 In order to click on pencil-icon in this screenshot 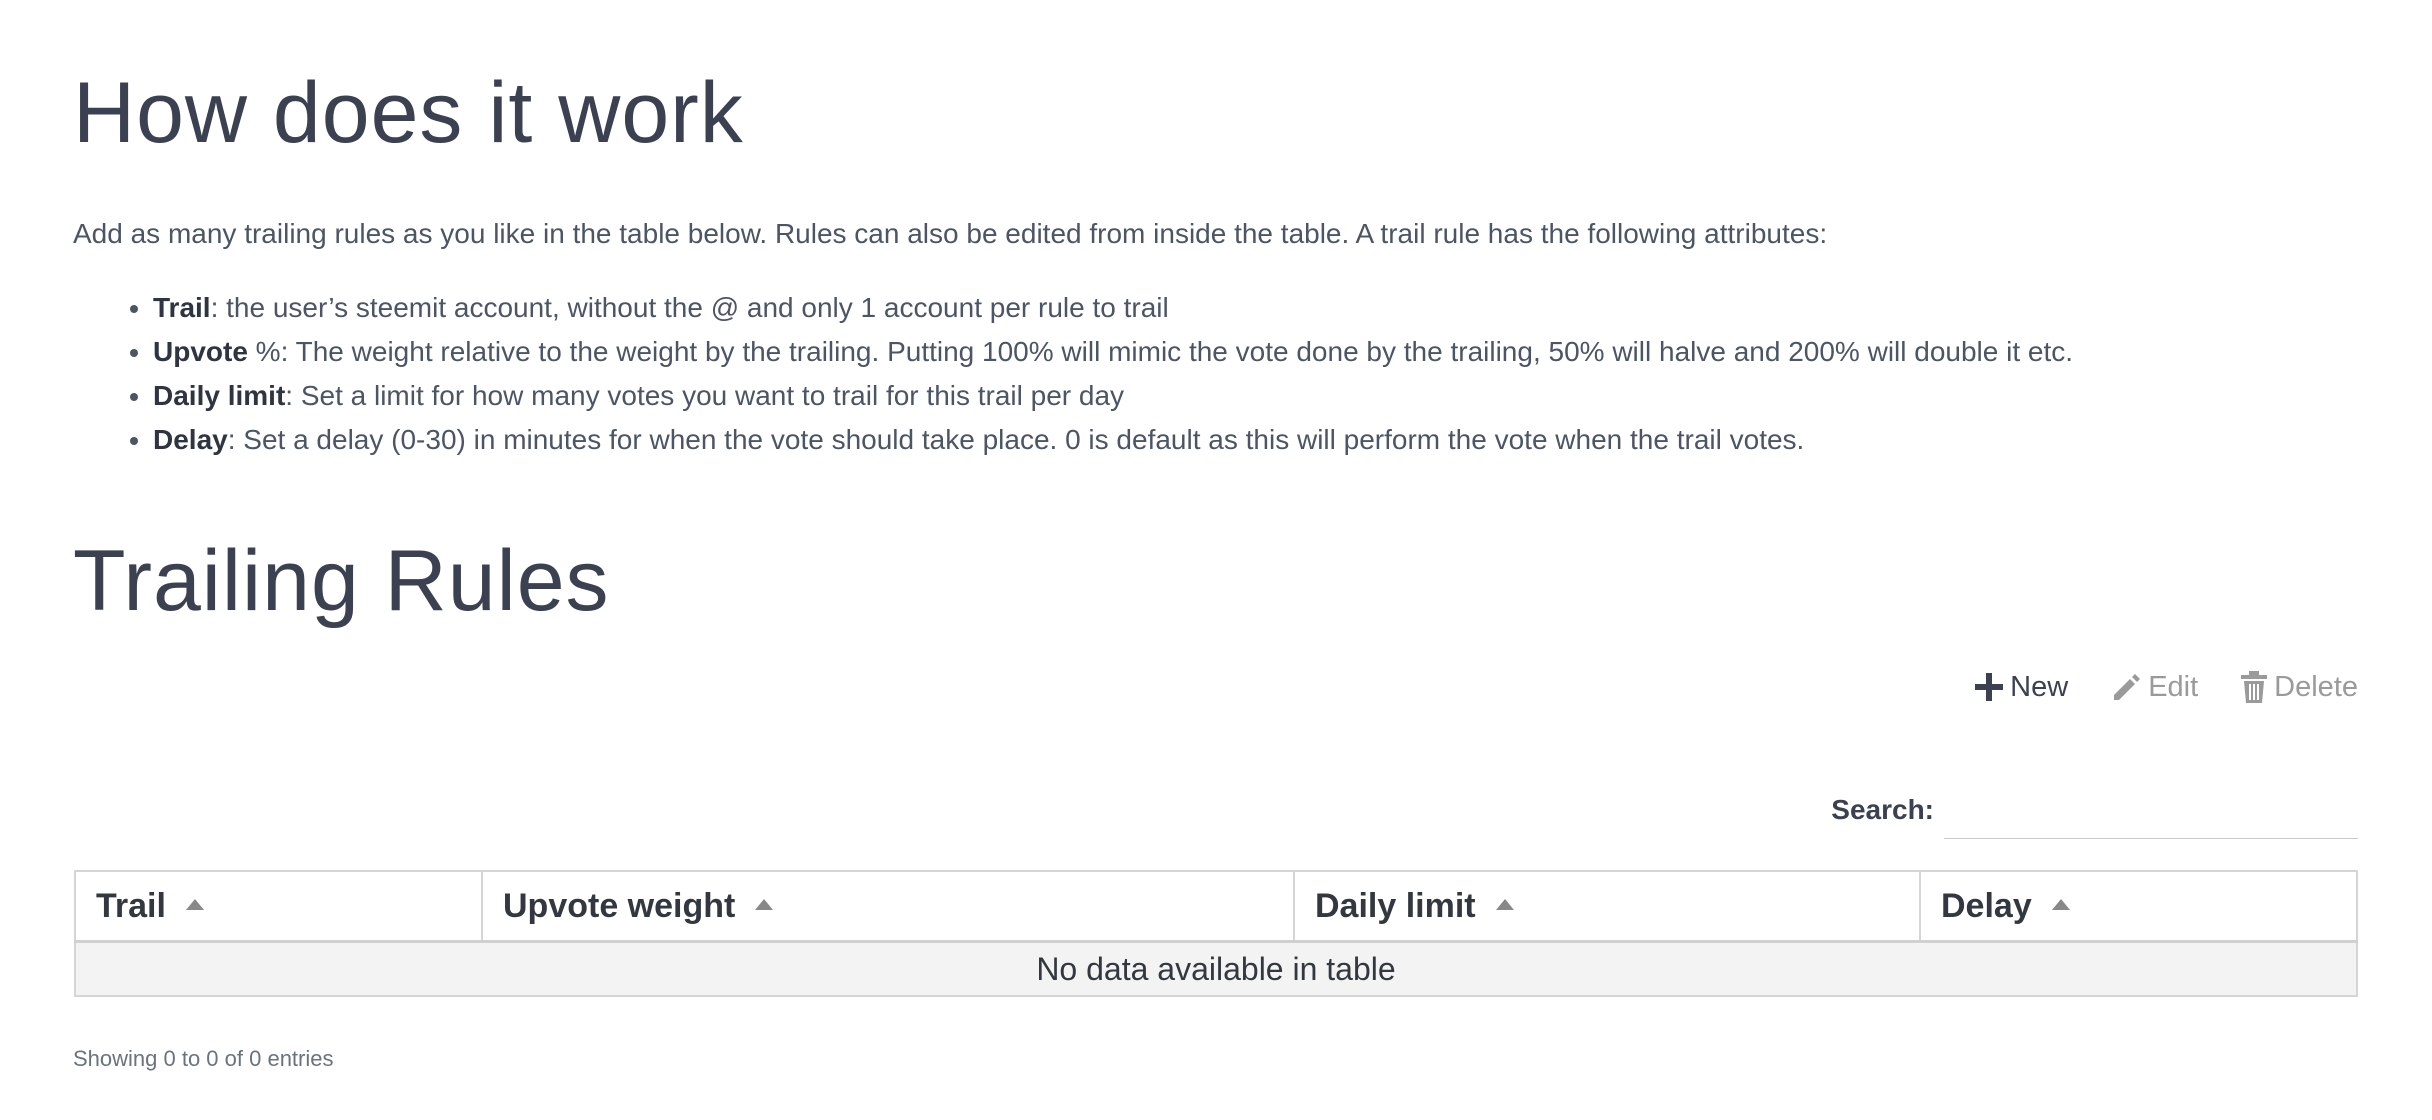, I will do `click(2127, 687)`.